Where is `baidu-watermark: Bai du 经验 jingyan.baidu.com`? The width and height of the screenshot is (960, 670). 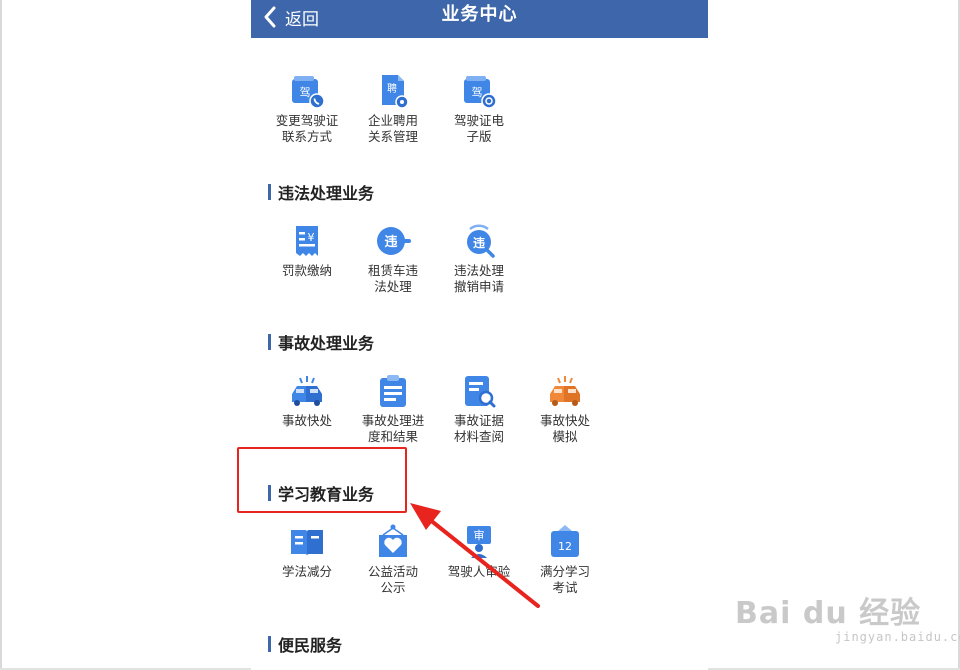
baidu-watermark: Bai du 经验 jingyan.baidu.com is located at coordinates (847, 618).